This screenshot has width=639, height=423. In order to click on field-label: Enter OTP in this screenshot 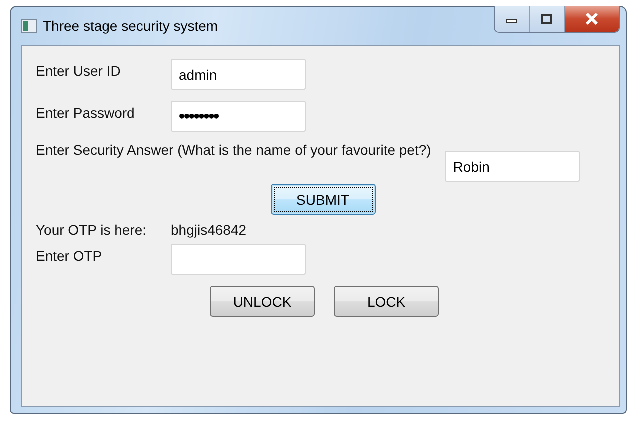, I will do `click(70, 255)`.